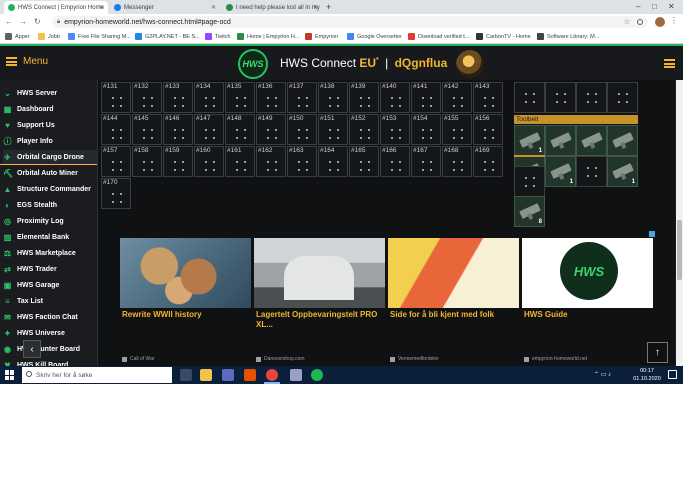  What do you see at coordinates (147, 97) in the screenshot?
I see `inventory-slot: #132` at bounding box center [147, 97].